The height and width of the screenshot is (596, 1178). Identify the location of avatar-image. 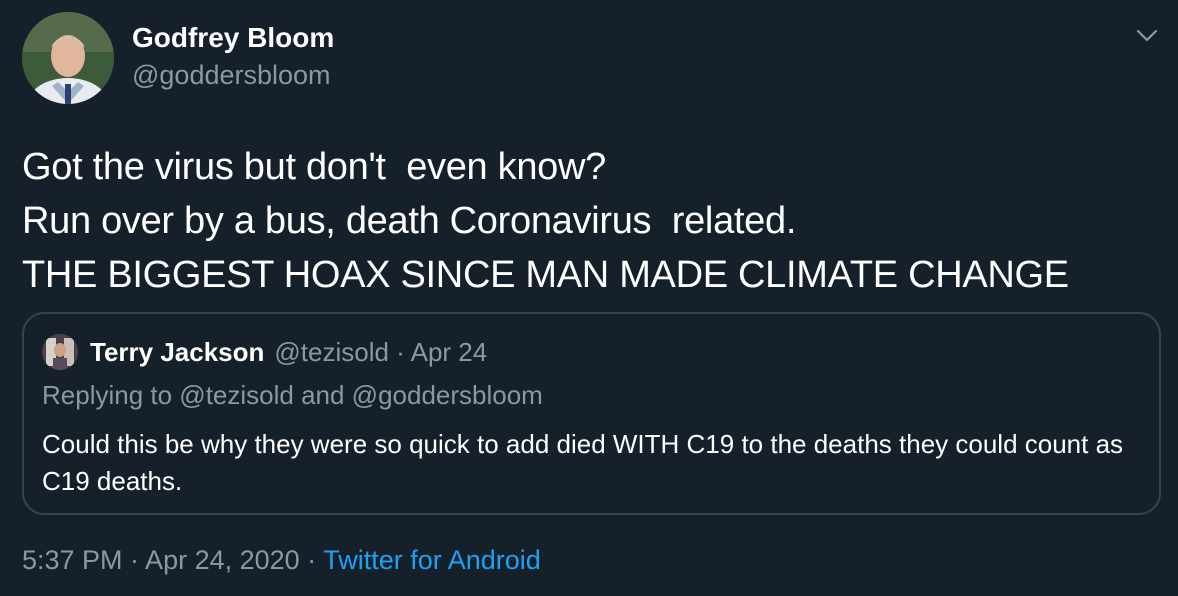
(68, 58).